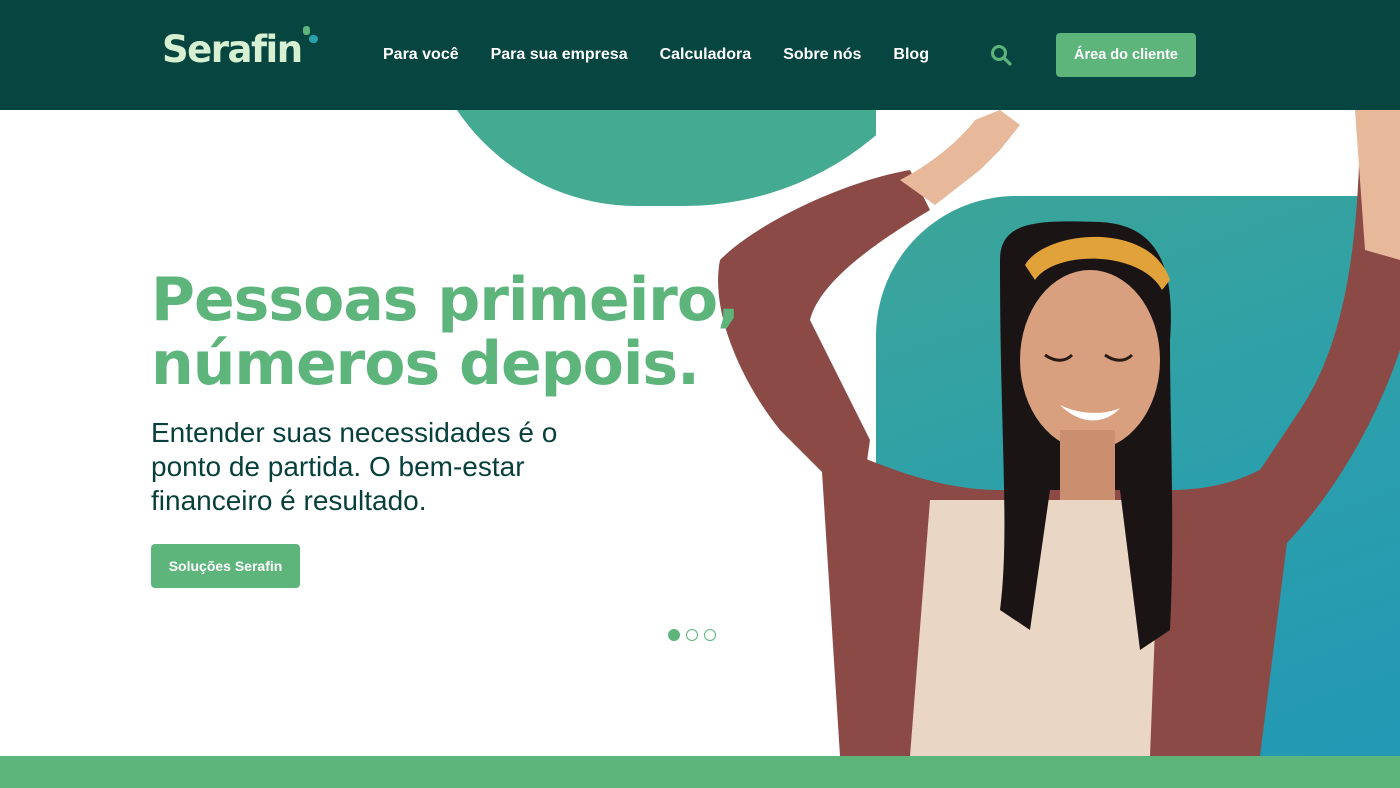  I want to click on hero-title: Pessoas primeiro, números depois., so click(451, 332).